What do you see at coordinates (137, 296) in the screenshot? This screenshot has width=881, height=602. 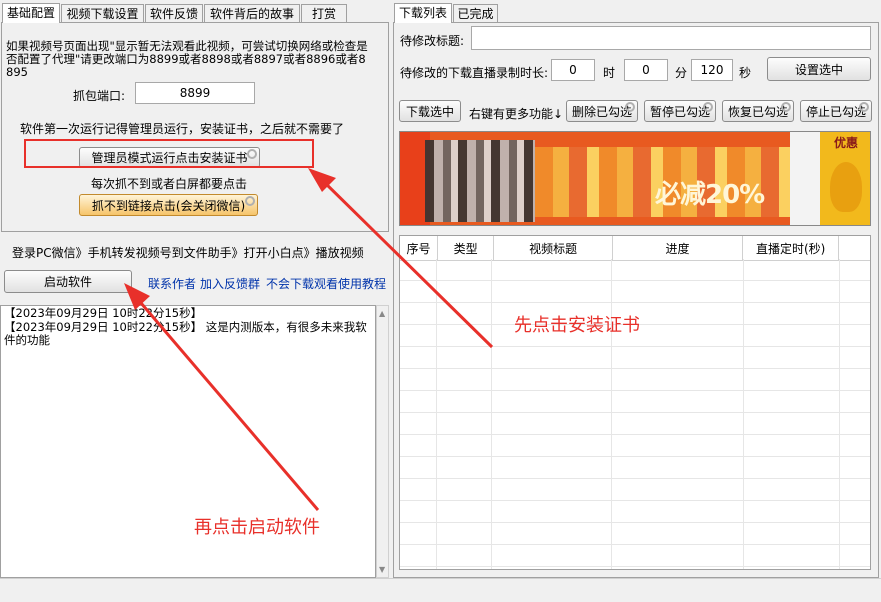 I see `arrow-head-start` at bounding box center [137, 296].